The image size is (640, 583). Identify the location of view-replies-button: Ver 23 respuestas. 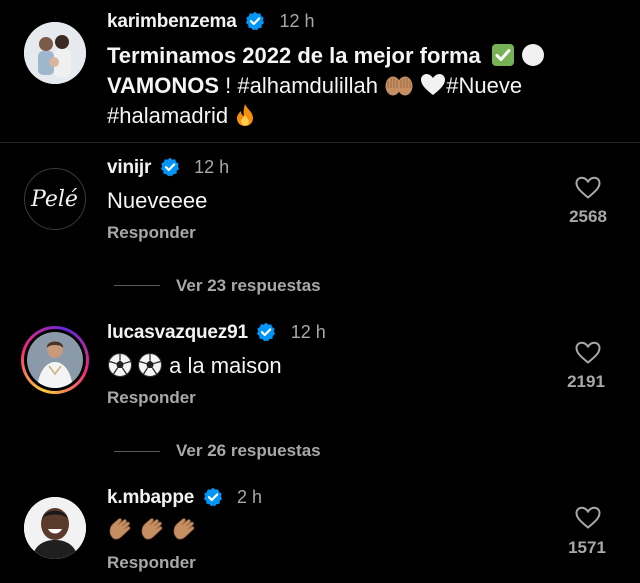
(248, 286).